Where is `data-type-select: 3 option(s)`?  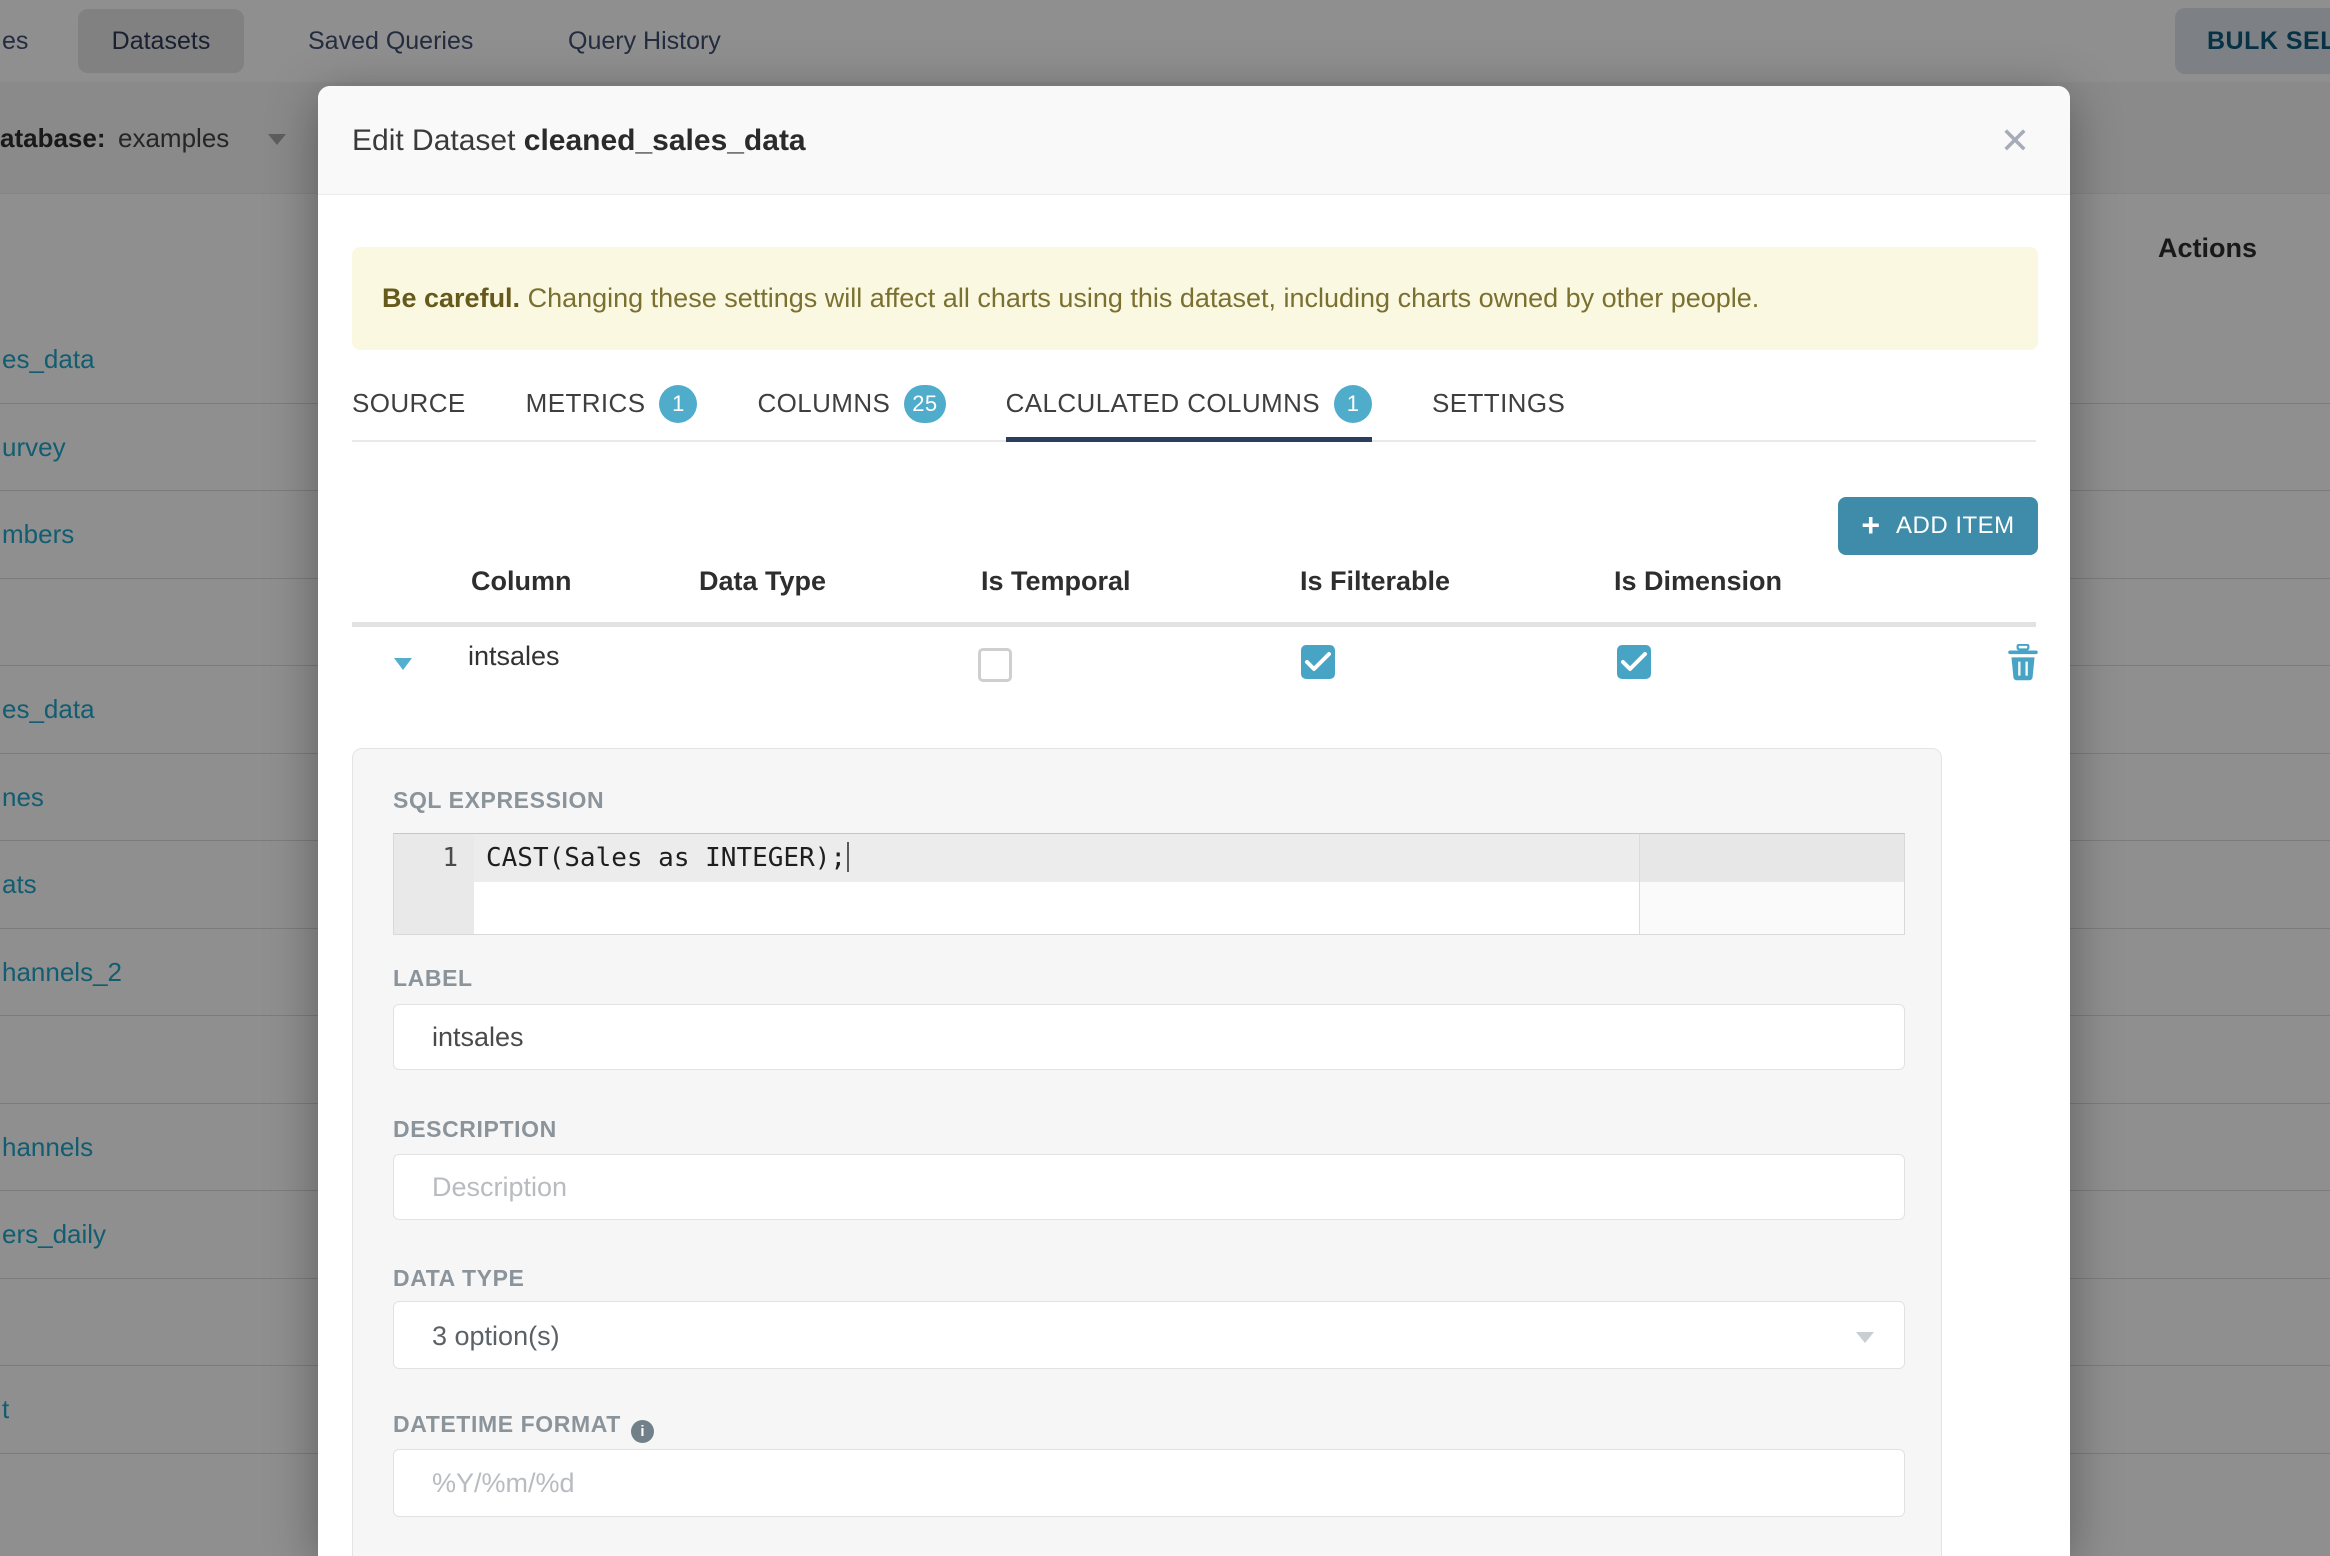 data-type-select: 3 option(s) is located at coordinates (1149, 1335).